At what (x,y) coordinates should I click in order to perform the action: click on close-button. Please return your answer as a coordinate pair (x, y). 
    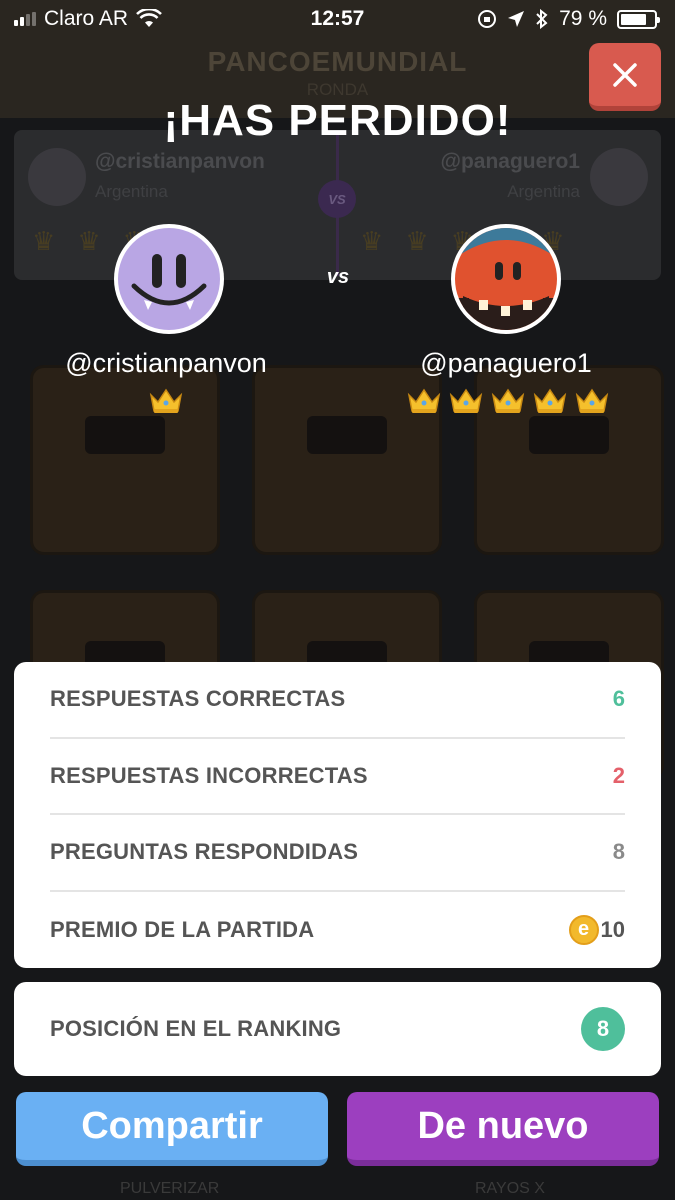
    Looking at the image, I should click on (625, 77).